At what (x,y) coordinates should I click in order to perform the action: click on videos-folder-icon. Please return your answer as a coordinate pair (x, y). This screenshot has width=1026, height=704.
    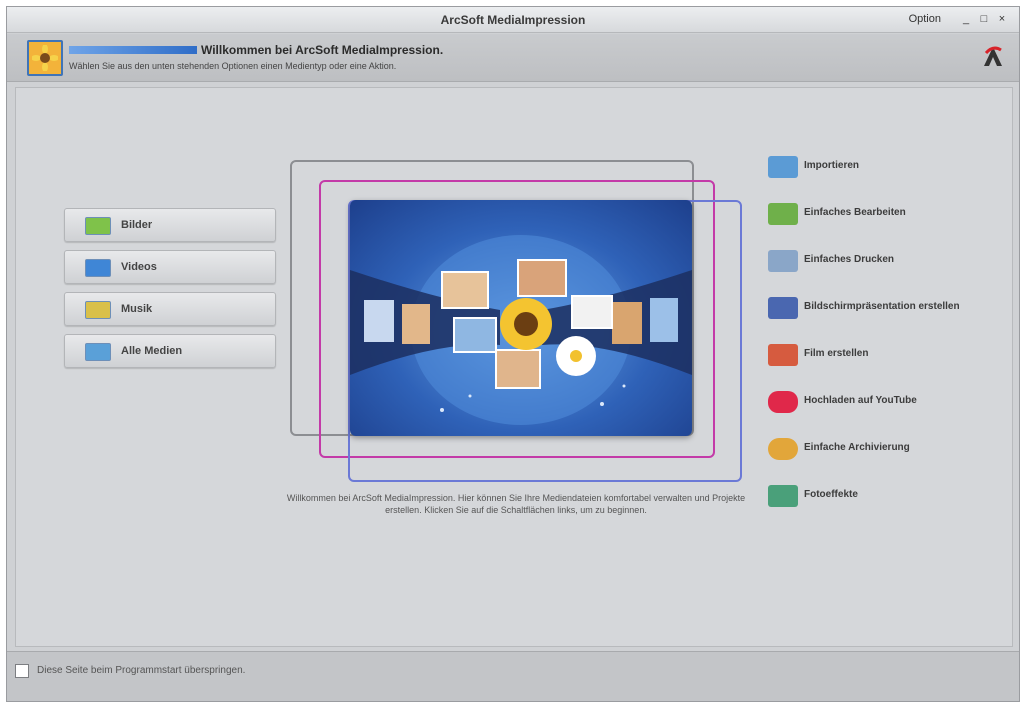
    Looking at the image, I should click on (98, 268).